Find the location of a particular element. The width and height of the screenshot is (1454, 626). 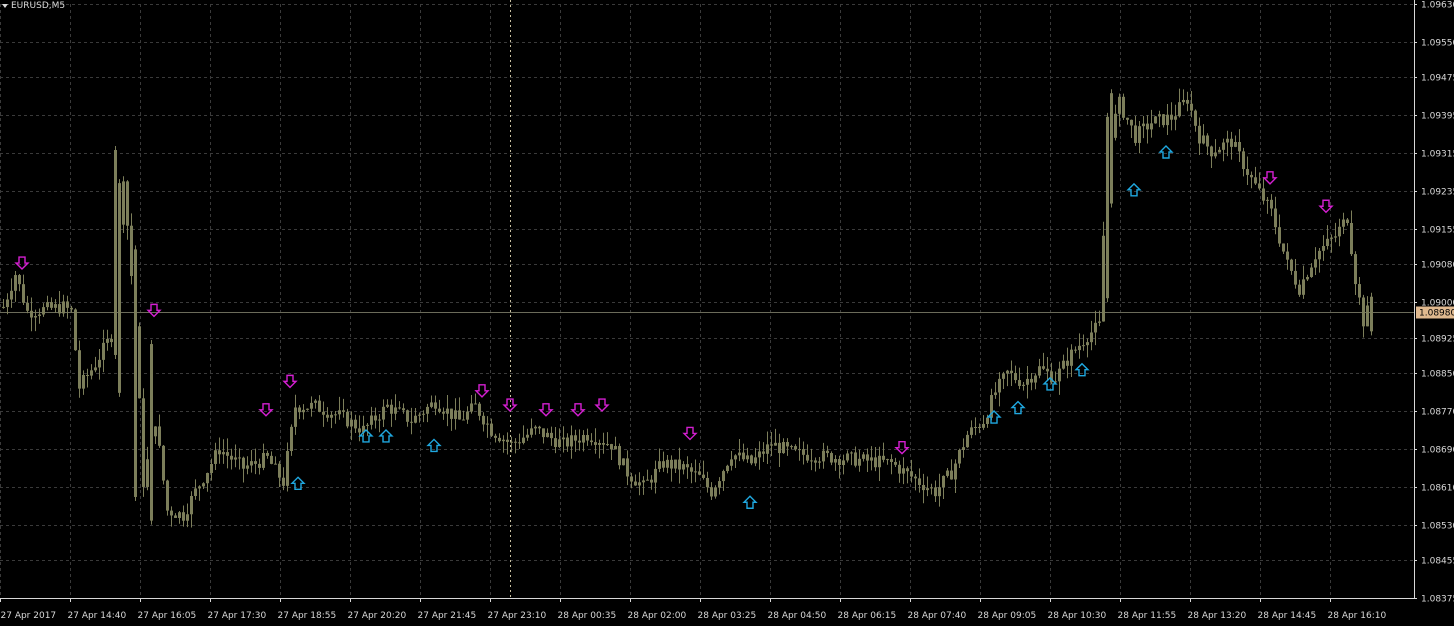

y-tick-label: 1.08850 is located at coordinates (1437, 375).